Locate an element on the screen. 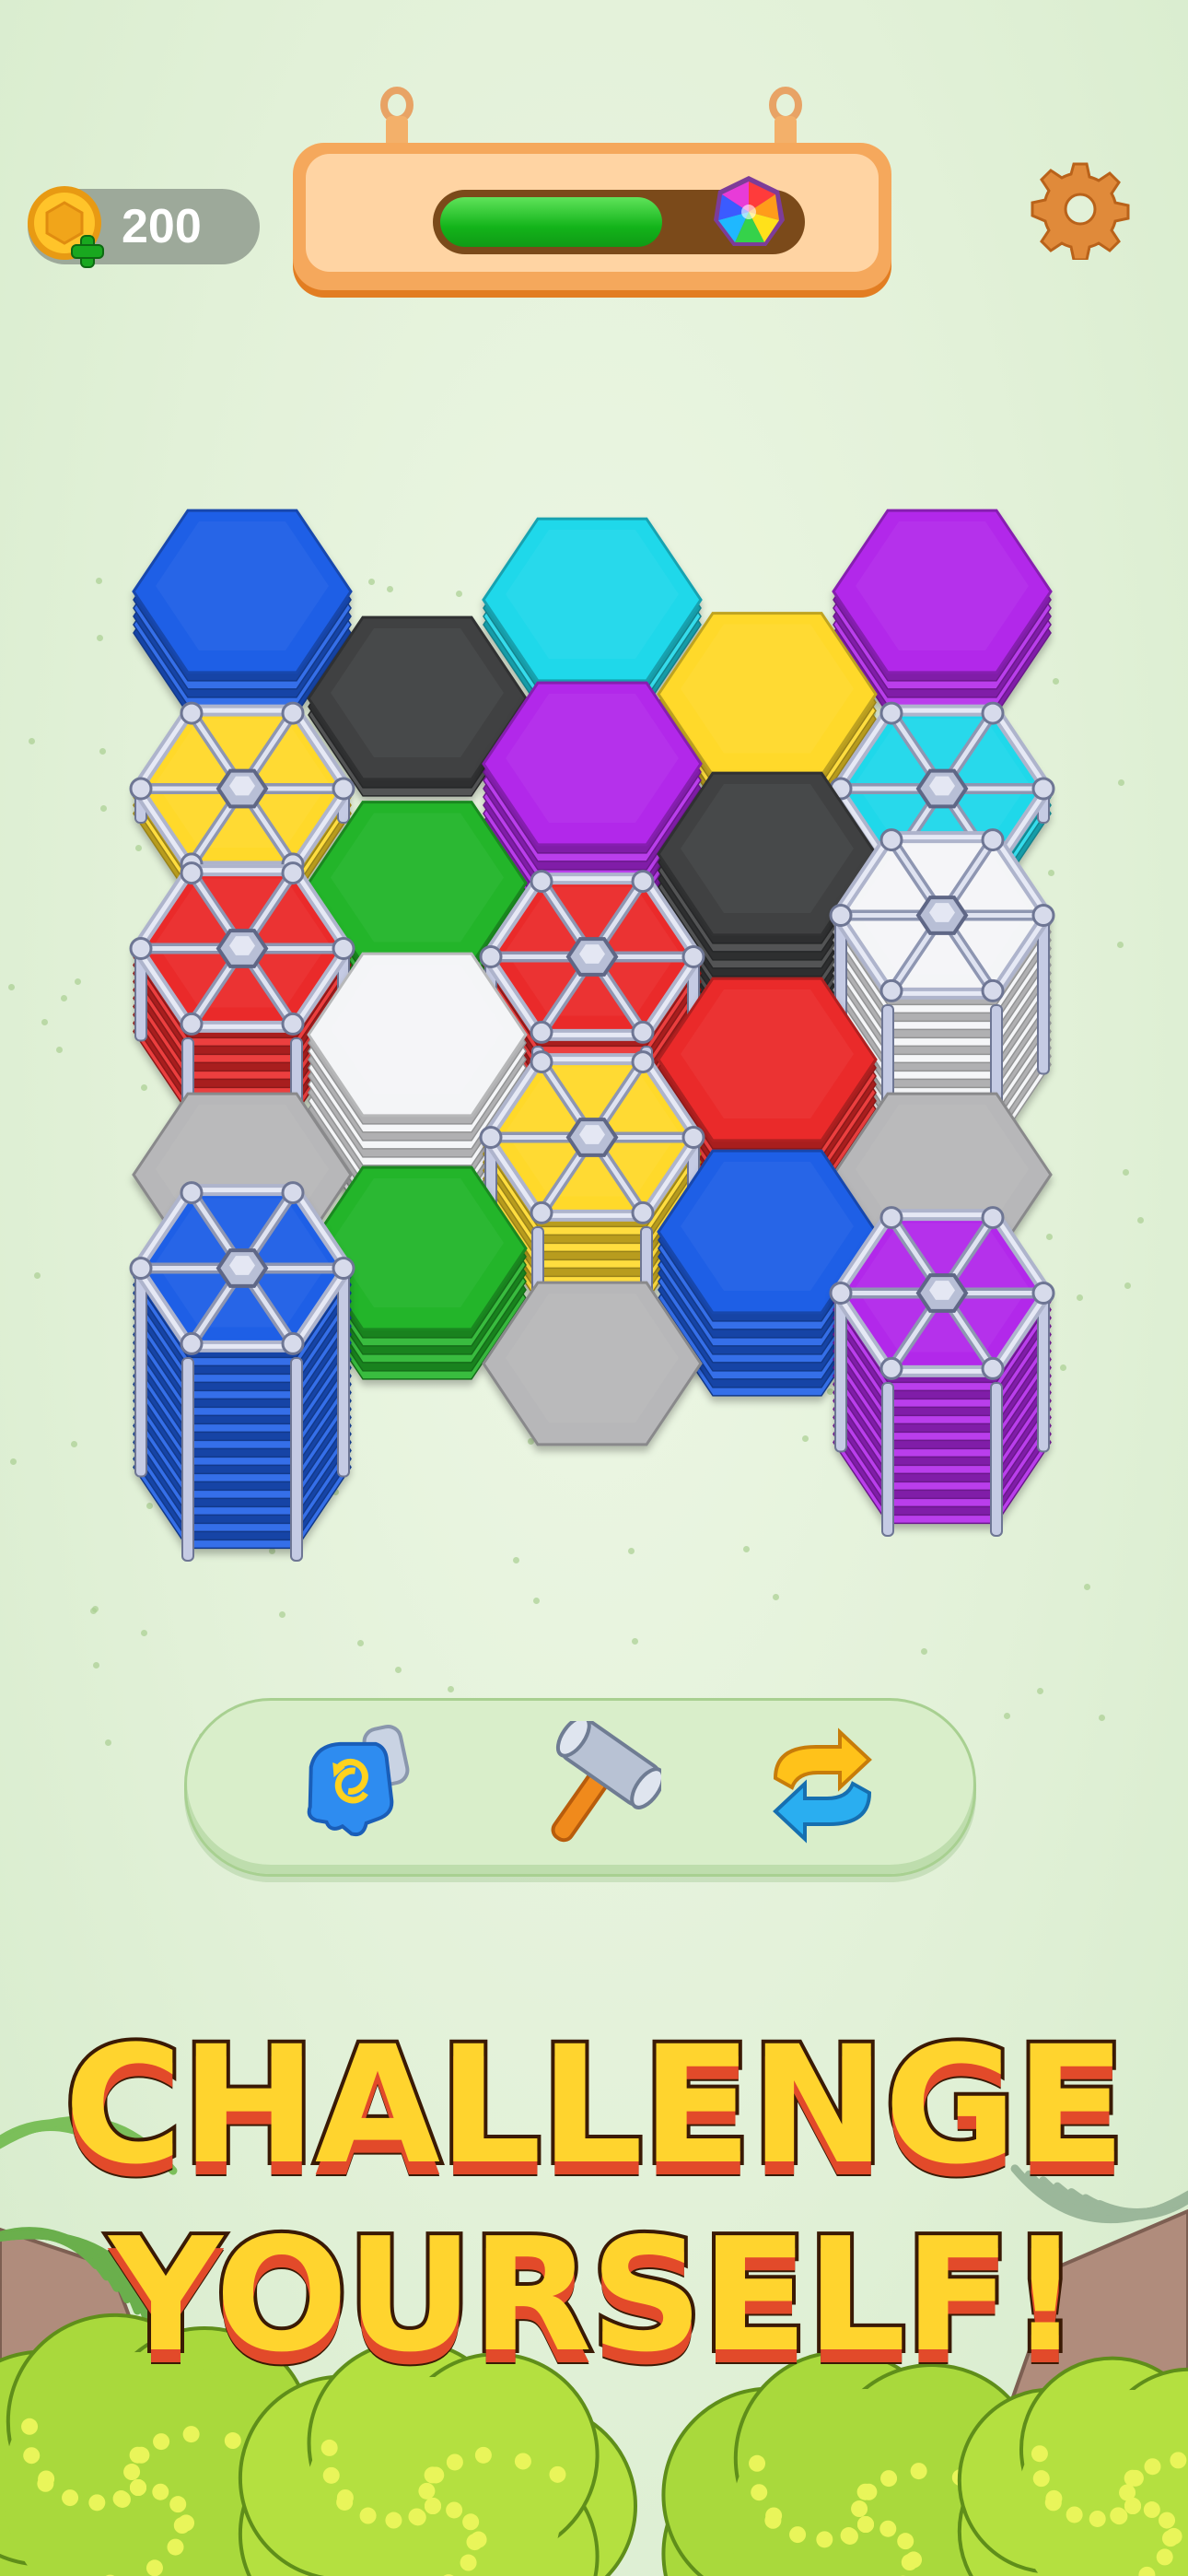 This screenshot has height=2576, width=1188. glove-swap-icon is located at coordinates (357, 1785).